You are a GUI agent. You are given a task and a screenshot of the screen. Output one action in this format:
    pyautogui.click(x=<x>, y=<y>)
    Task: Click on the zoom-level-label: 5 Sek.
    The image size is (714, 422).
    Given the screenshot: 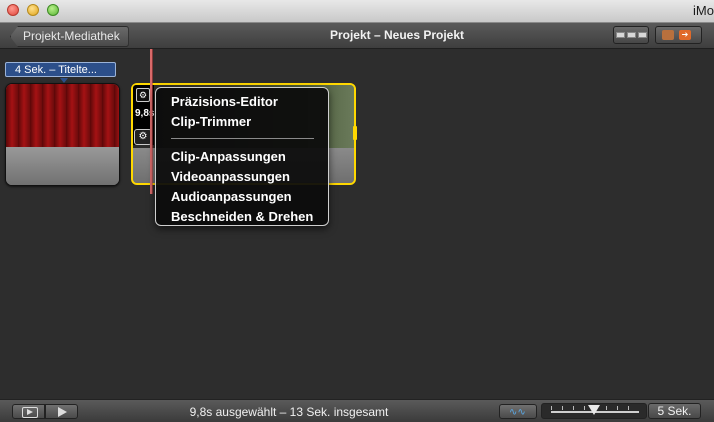 What is the action you would take?
    pyautogui.click(x=674, y=411)
    